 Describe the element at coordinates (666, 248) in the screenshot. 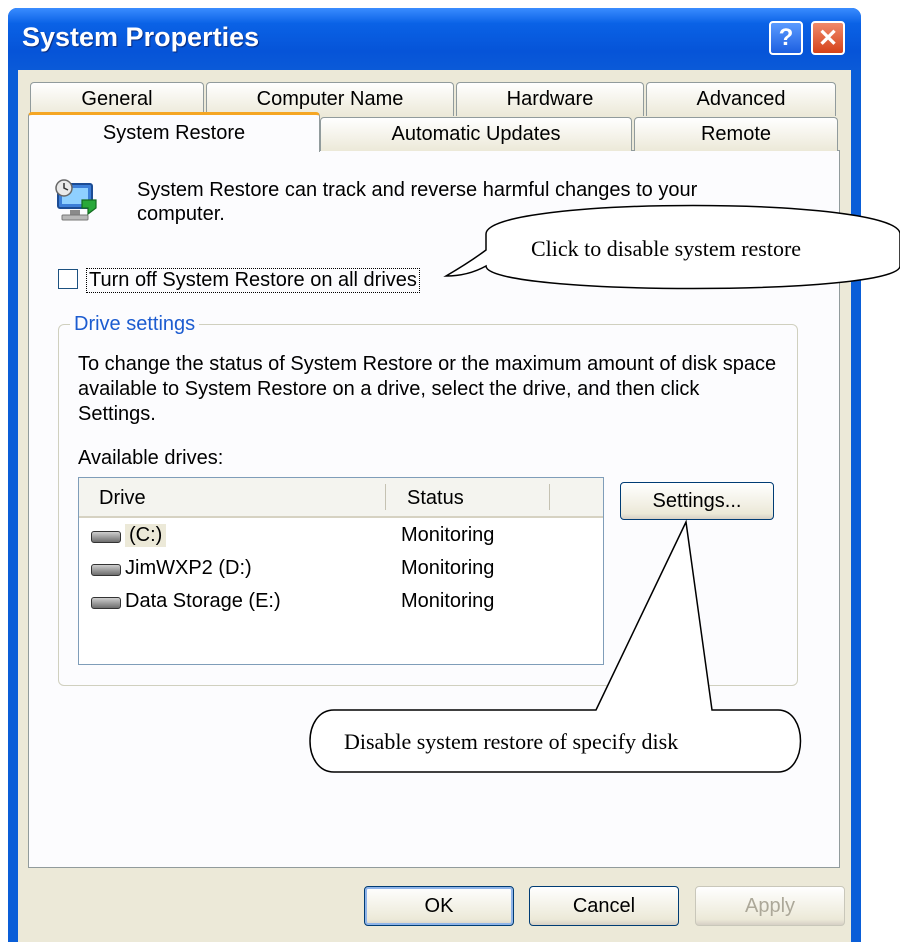

I see `callout-top-text: Click to disable system restore` at that location.